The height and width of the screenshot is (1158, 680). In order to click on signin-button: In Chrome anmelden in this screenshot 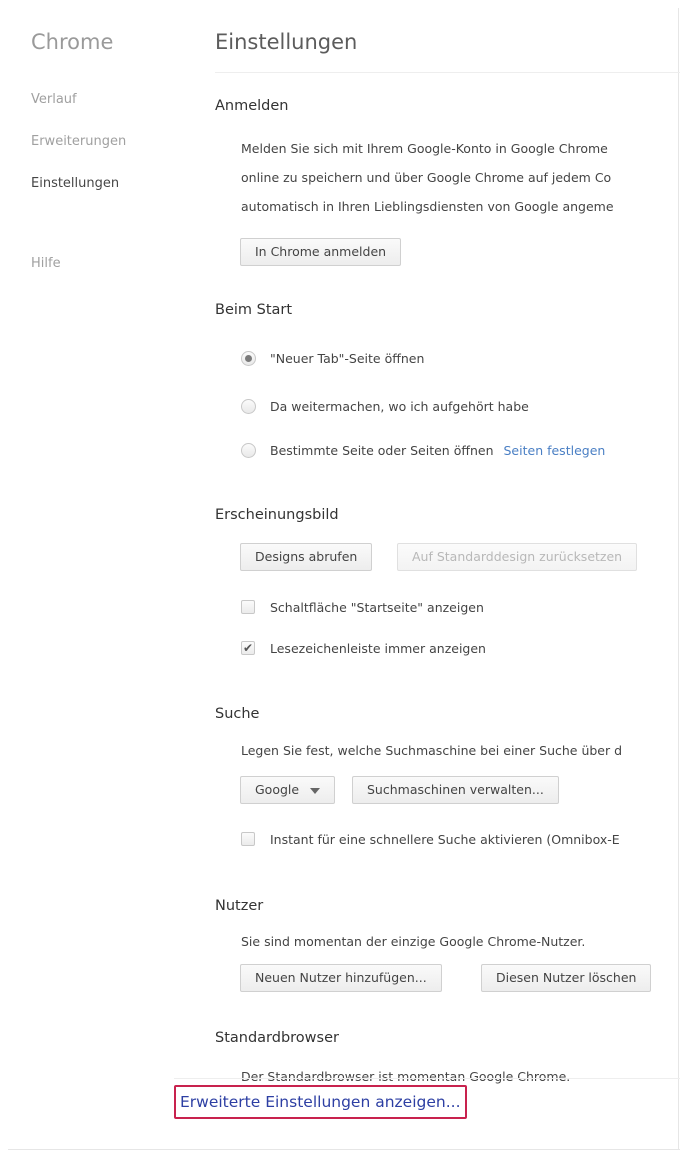, I will do `click(321, 252)`.